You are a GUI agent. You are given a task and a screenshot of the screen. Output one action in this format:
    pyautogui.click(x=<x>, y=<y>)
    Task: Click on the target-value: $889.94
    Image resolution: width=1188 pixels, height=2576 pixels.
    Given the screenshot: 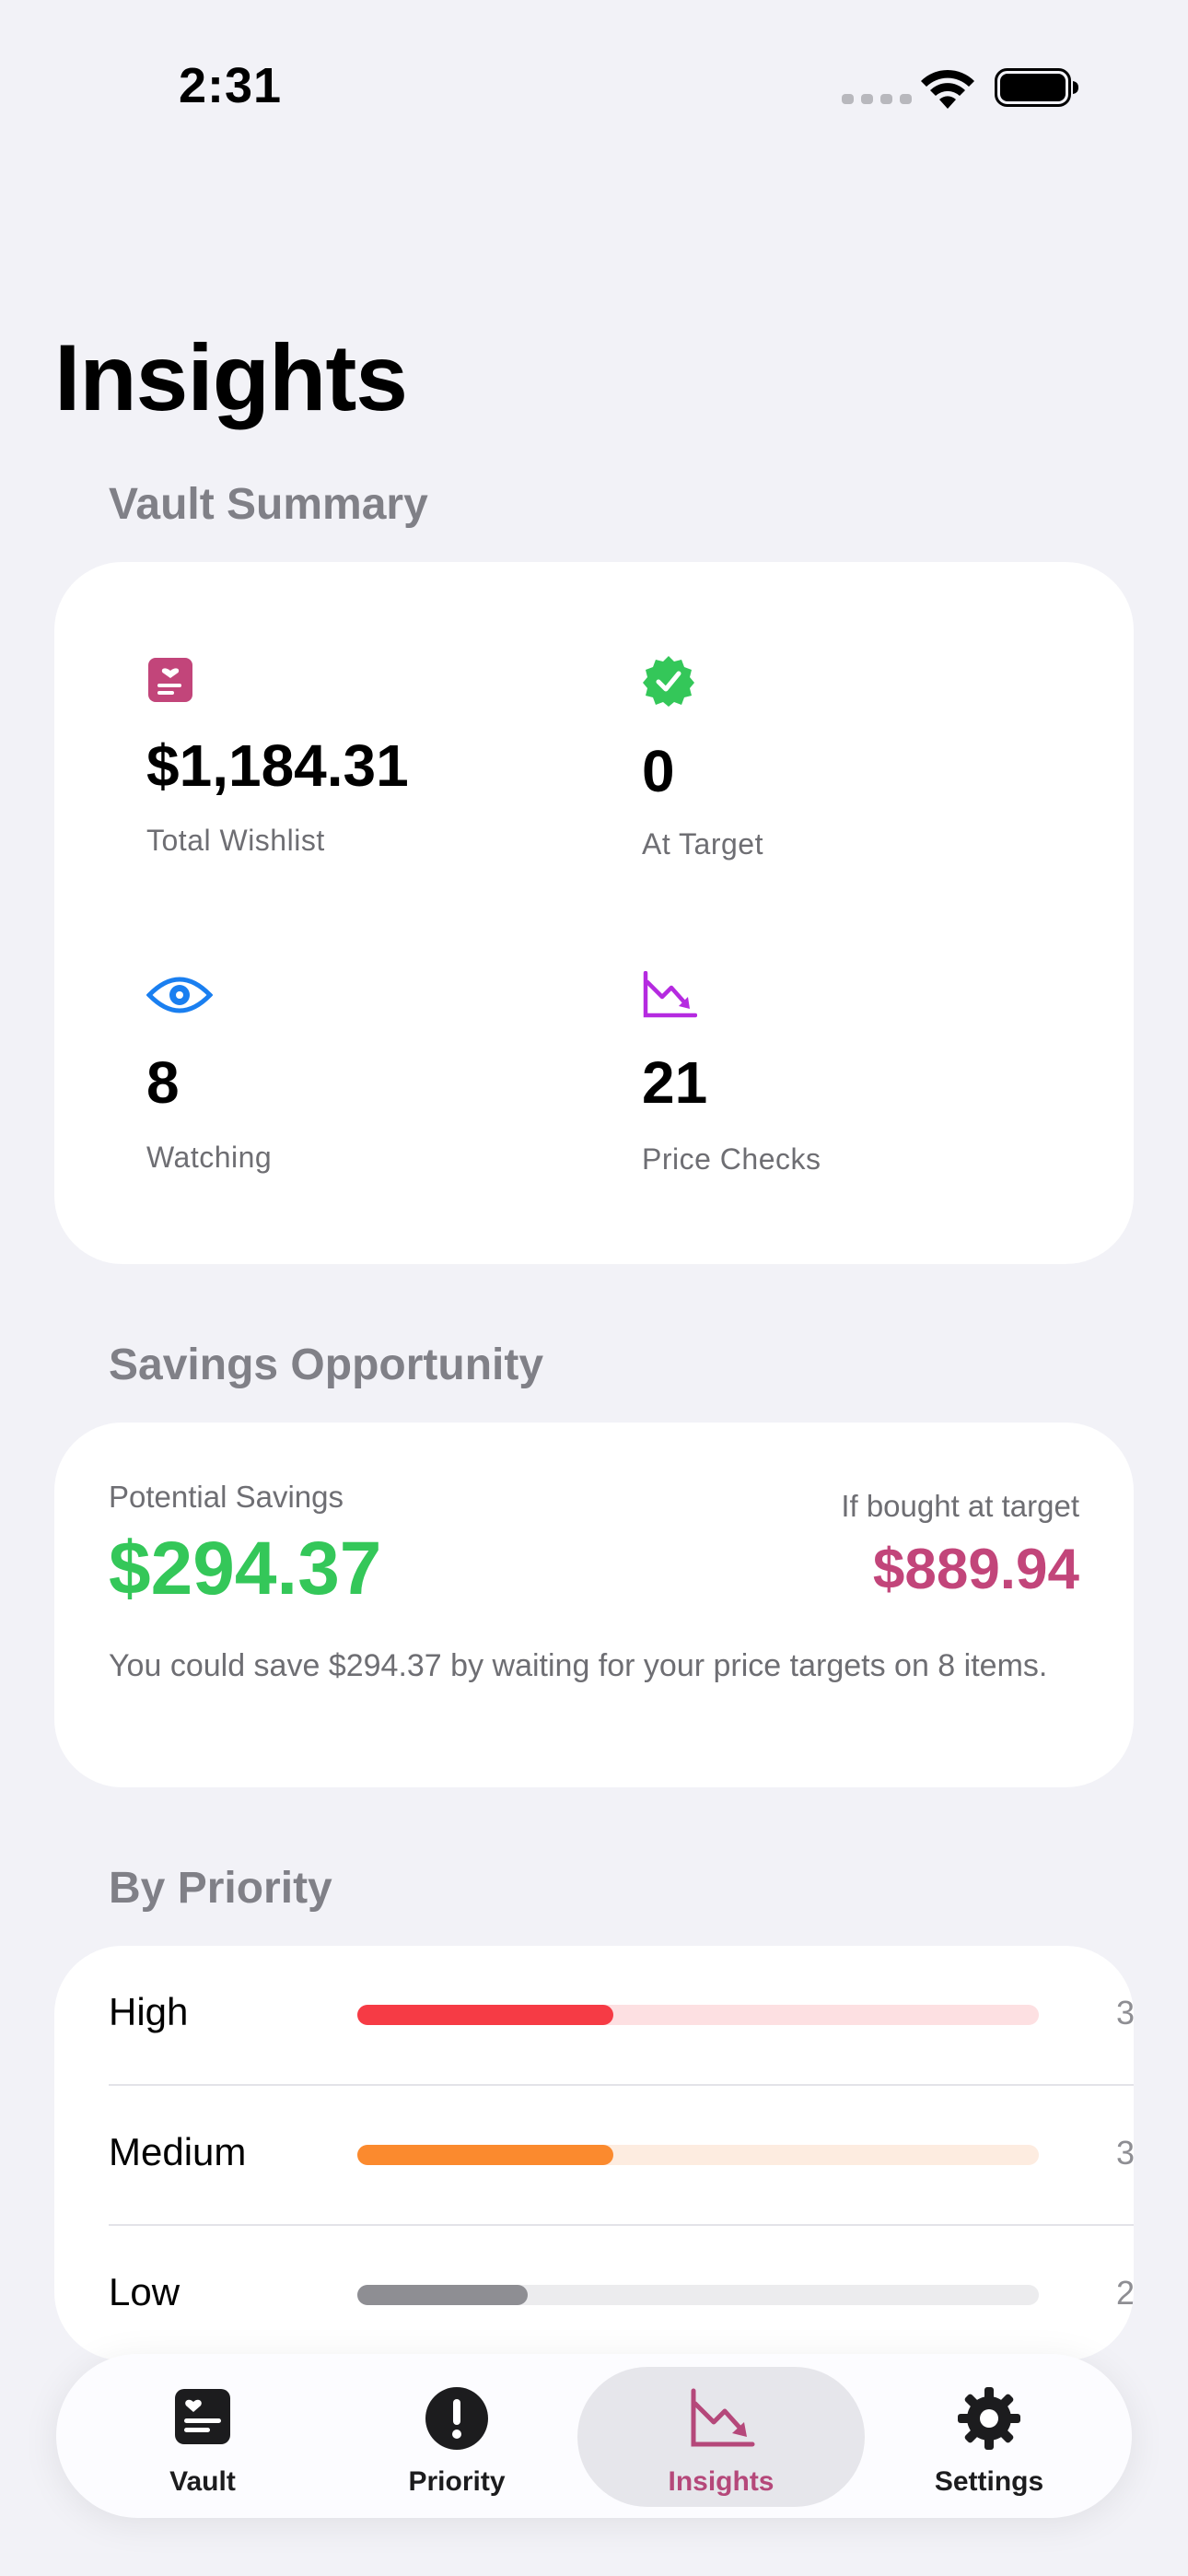 What is the action you would take?
    pyautogui.click(x=976, y=1569)
    